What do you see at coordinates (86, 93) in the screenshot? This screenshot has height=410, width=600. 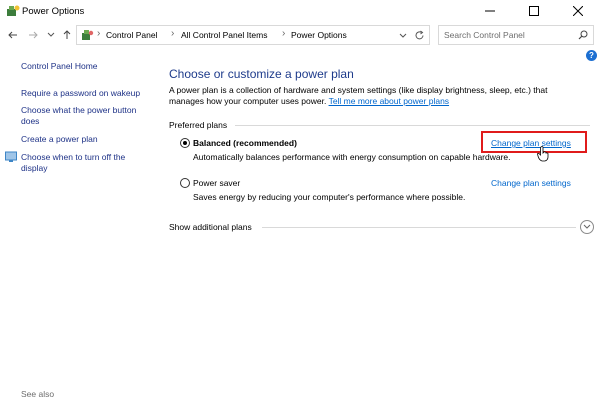 I see `sidebar-item-password: Require a password on wakeup` at bounding box center [86, 93].